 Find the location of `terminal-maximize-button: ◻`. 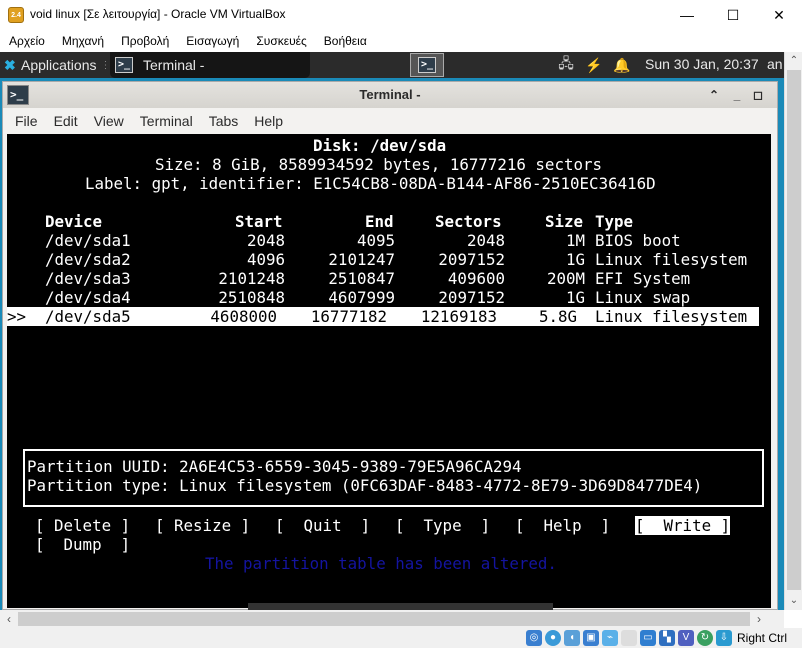

terminal-maximize-button: ◻ is located at coordinates (758, 95).